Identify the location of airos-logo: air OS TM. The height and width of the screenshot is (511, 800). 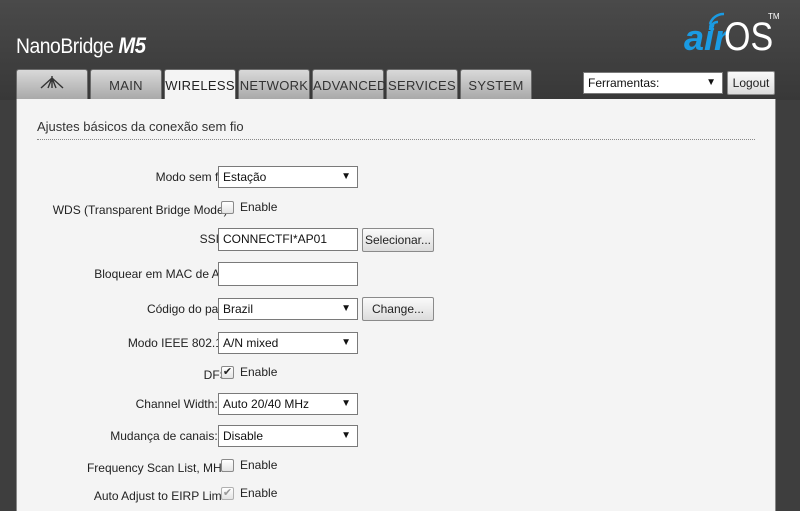
(734, 33).